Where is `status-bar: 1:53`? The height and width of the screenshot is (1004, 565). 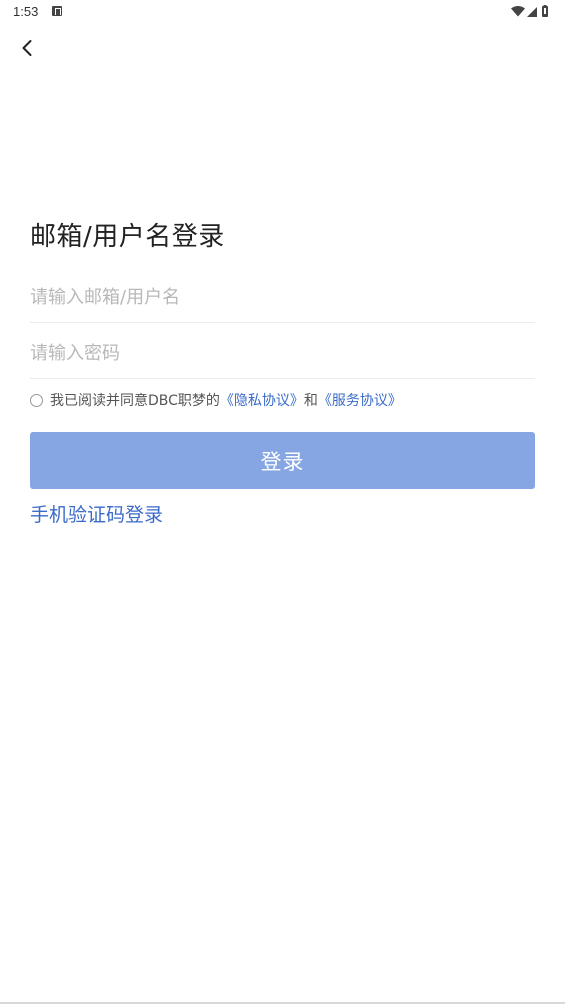 status-bar: 1:53 is located at coordinates (282, 12).